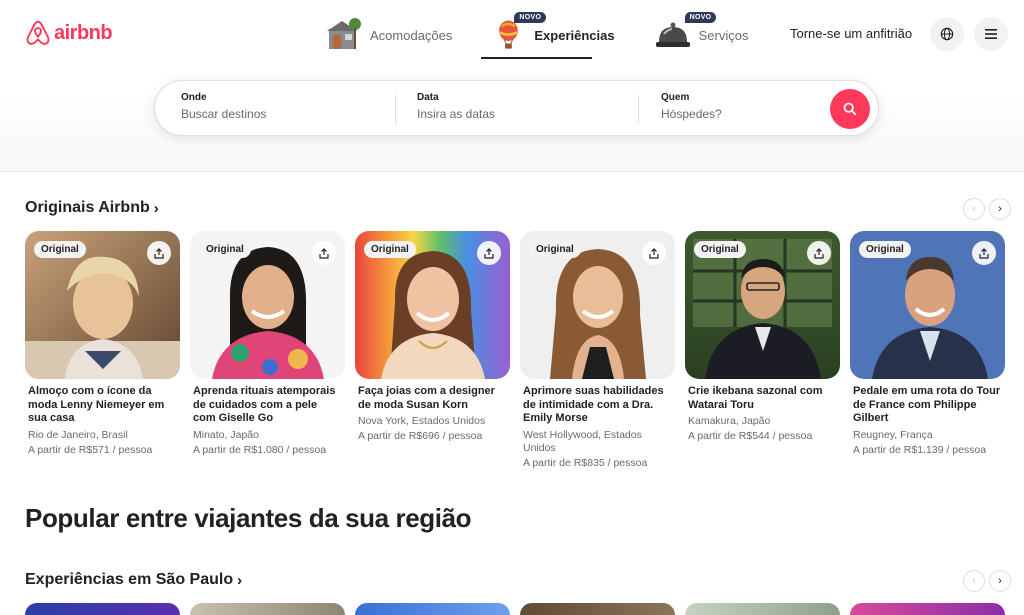 This screenshot has width=1024, height=615. What do you see at coordinates (422, 421) in the screenshot?
I see `card-location: Nova York, Estados Unidos` at bounding box center [422, 421].